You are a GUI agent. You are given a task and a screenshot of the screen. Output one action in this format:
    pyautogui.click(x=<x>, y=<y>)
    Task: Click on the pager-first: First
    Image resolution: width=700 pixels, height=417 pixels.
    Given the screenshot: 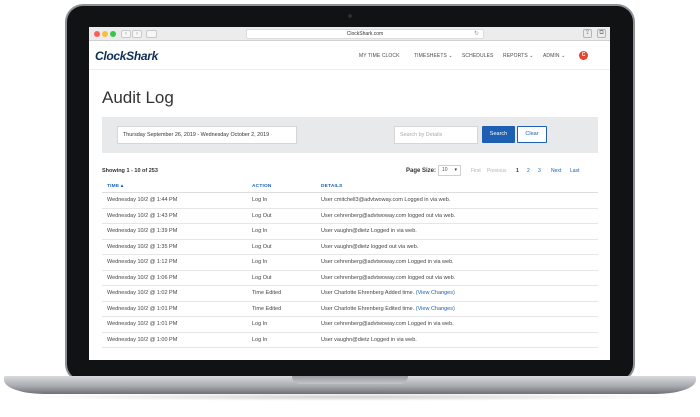 What is the action you would take?
    pyautogui.click(x=476, y=171)
    